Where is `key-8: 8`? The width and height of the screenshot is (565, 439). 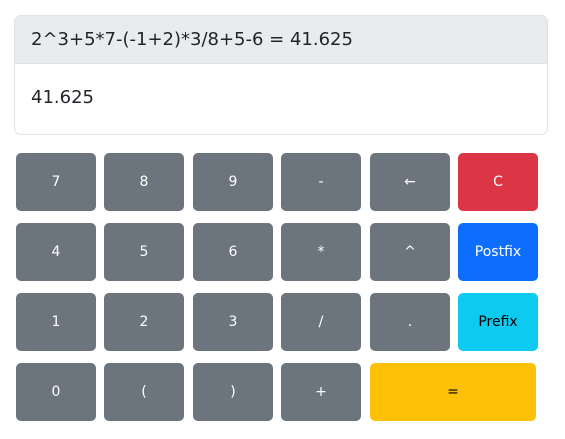 key-8: 8 is located at coordinates (144, 182).